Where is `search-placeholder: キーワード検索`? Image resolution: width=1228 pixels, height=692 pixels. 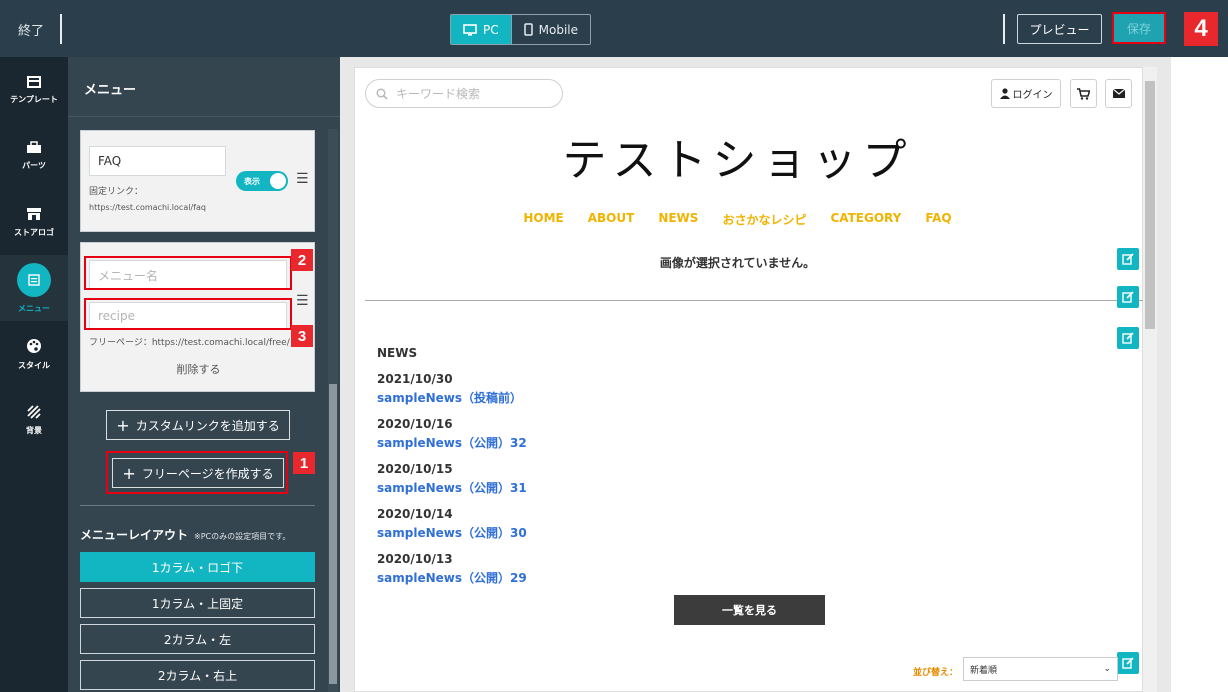
search-placeholder: キーワード検索 is located at coordinates (438, 94).